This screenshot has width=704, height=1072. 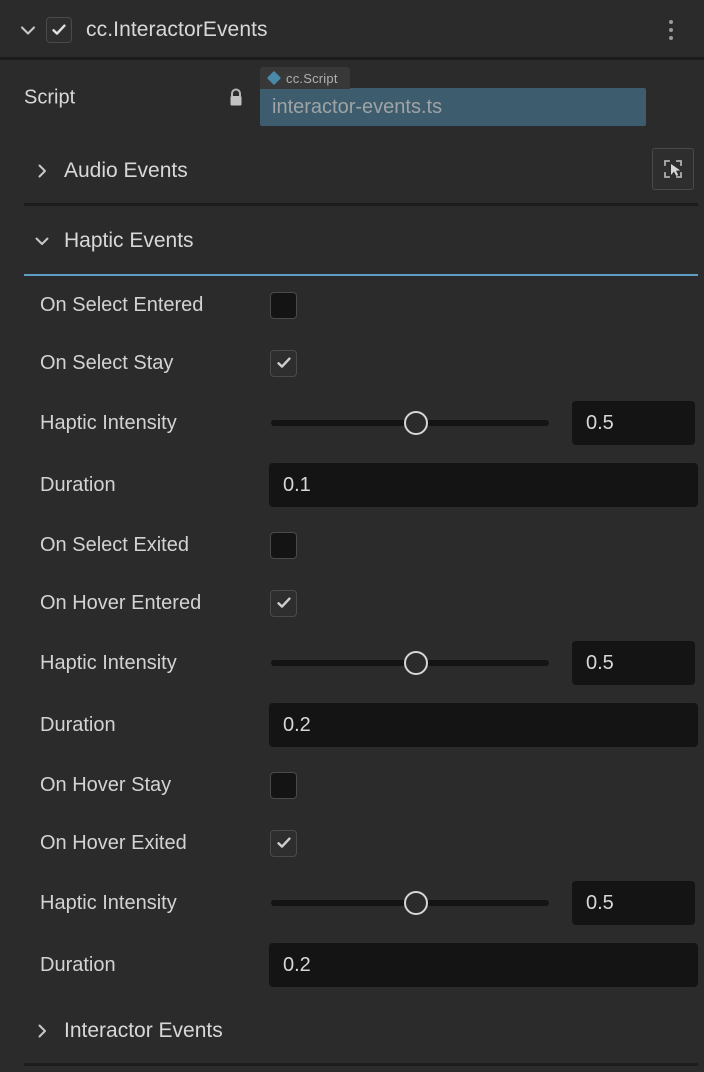 What do you see at coordinates (312, 78) in the screenshot?
I see `asset-type-label: cc.Script` at bounding box center [312, 78].